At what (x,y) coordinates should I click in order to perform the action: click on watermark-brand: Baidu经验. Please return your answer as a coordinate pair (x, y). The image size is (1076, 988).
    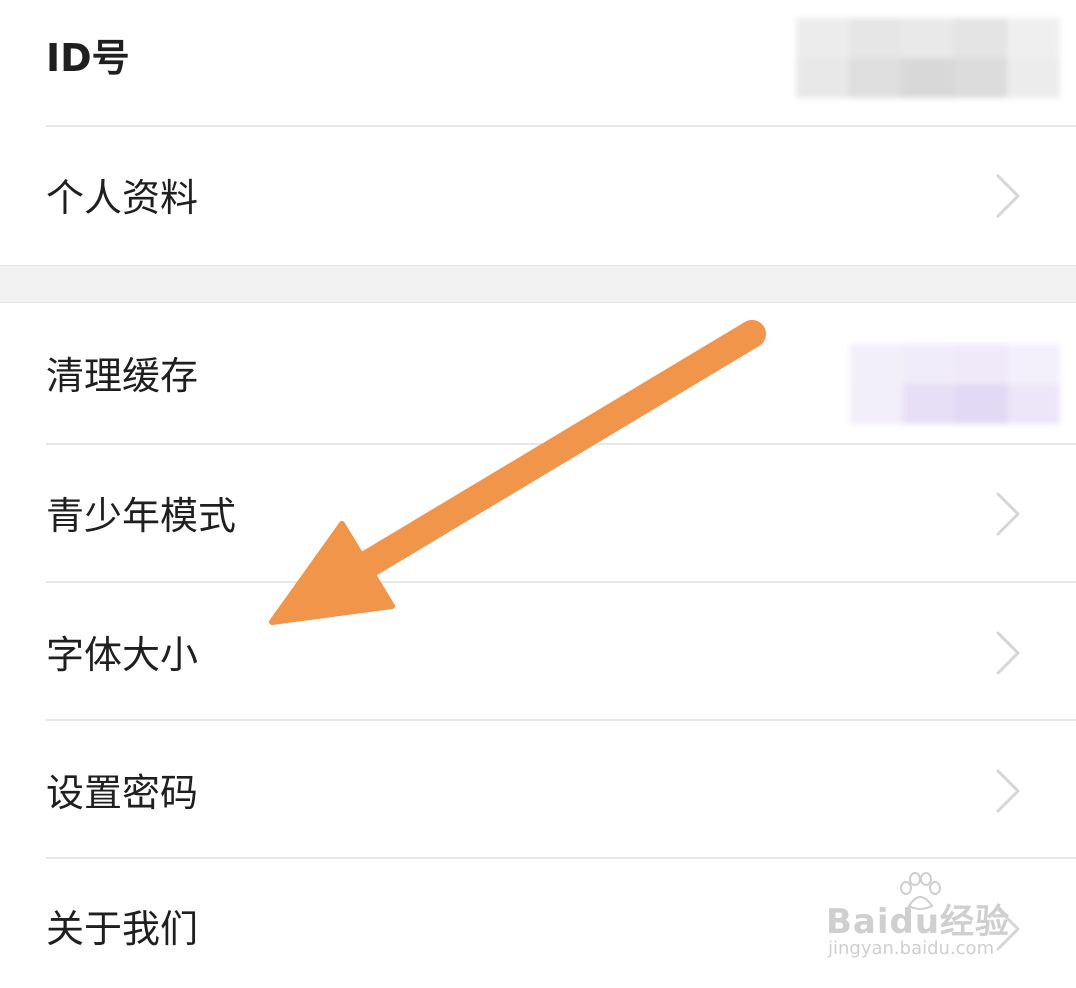
    Looking at the image, I should click on (918, 922).